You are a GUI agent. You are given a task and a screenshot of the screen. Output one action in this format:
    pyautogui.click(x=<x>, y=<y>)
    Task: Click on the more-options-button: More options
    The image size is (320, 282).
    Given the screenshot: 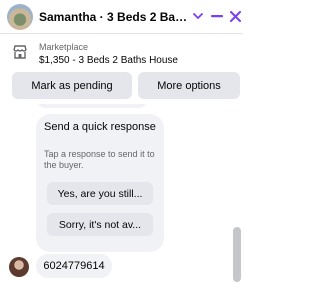 What is the action you would take?
    pyautogui.click(x=189, y=85)
    